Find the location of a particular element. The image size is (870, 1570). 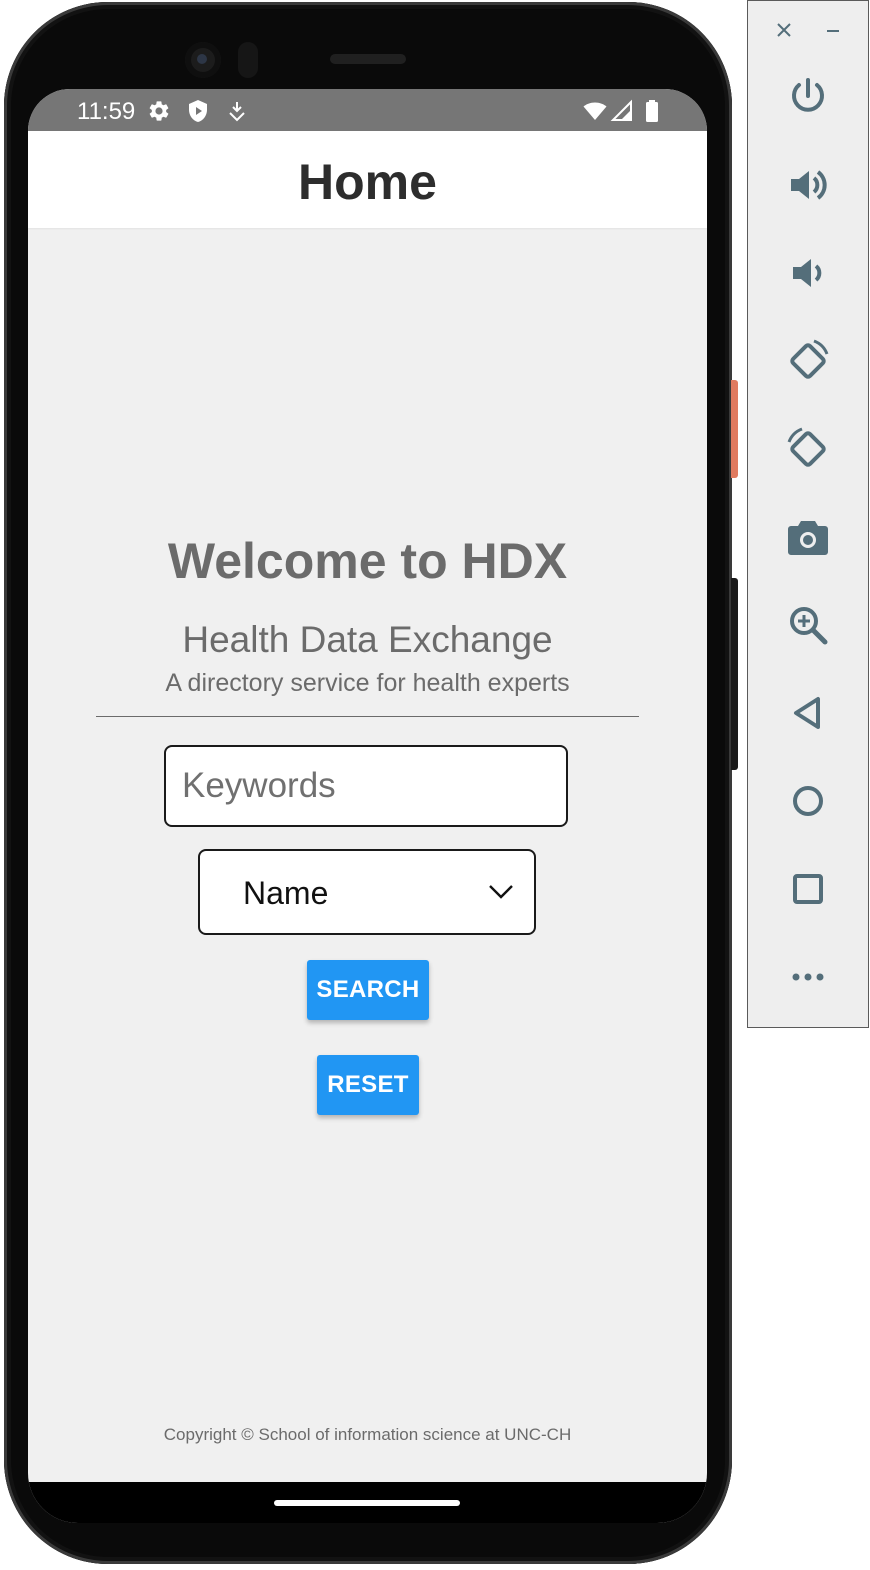

status-time: 11:59 is located at coordinates (106, 111).